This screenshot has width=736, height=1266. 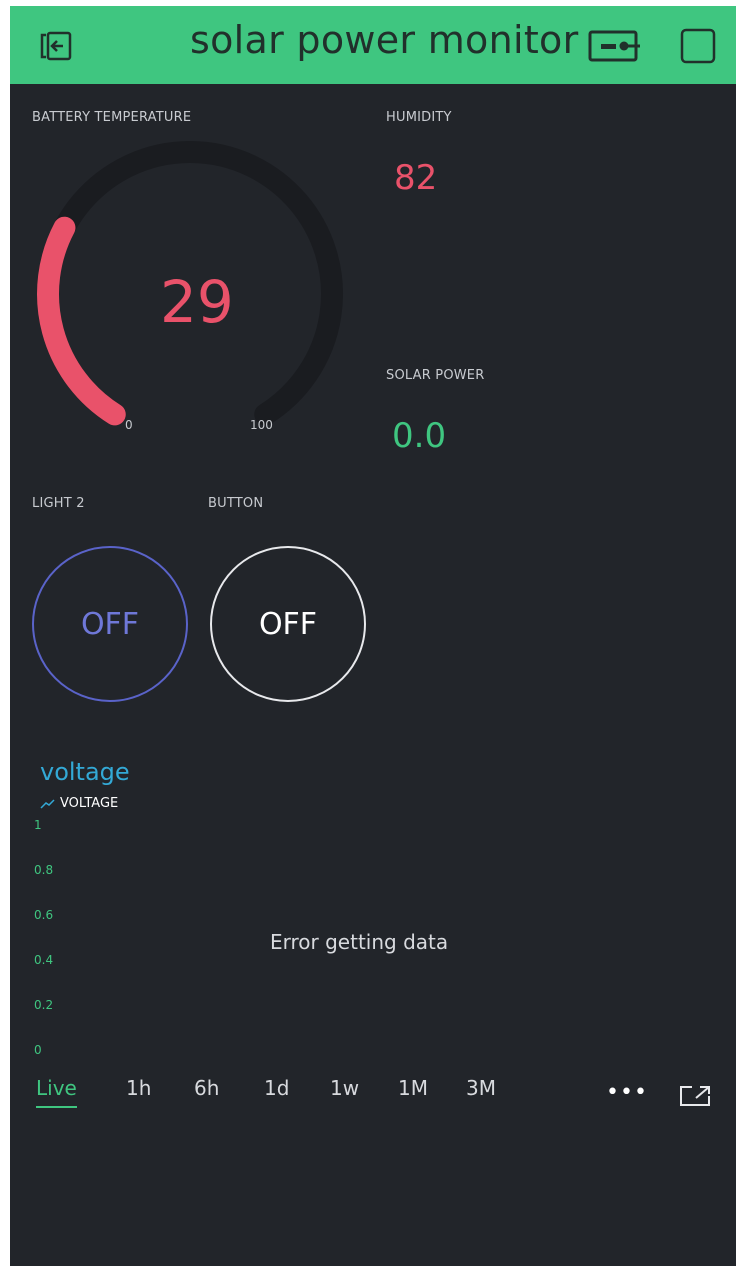 I want to click on button-state: OFF, so click(x=288, y=624).